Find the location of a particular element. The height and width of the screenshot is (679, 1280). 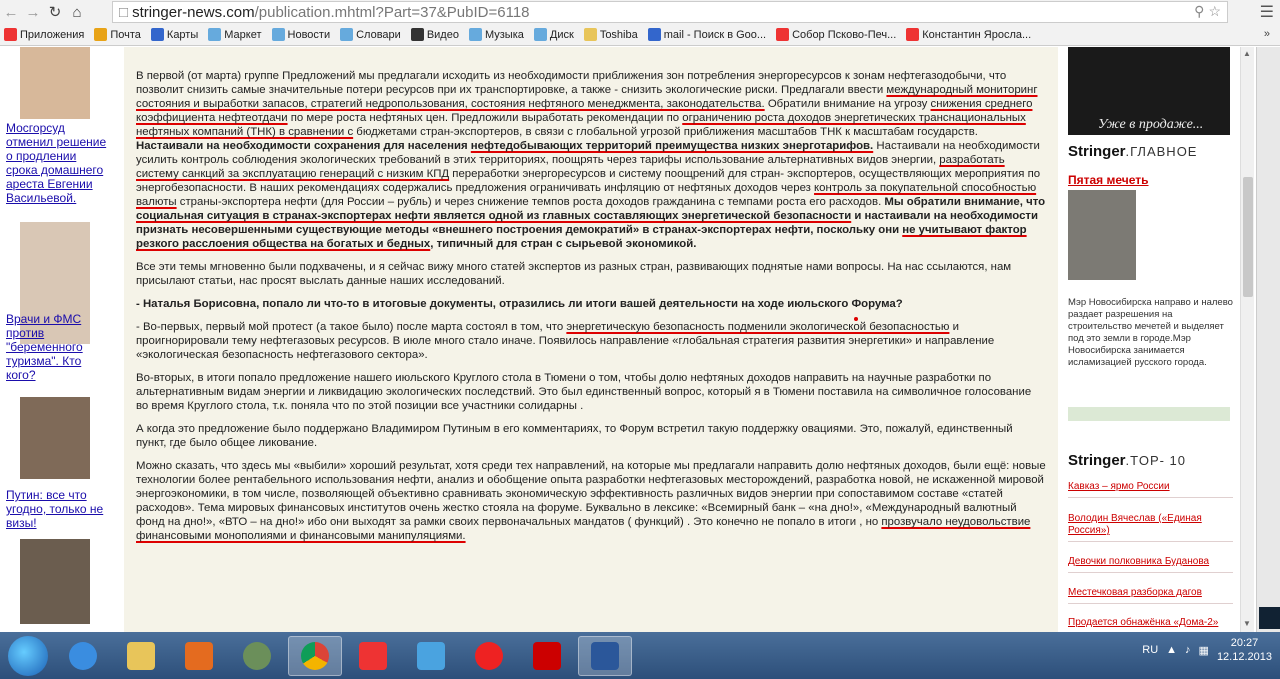

annotation-dot is located at coordinates (856, 319).